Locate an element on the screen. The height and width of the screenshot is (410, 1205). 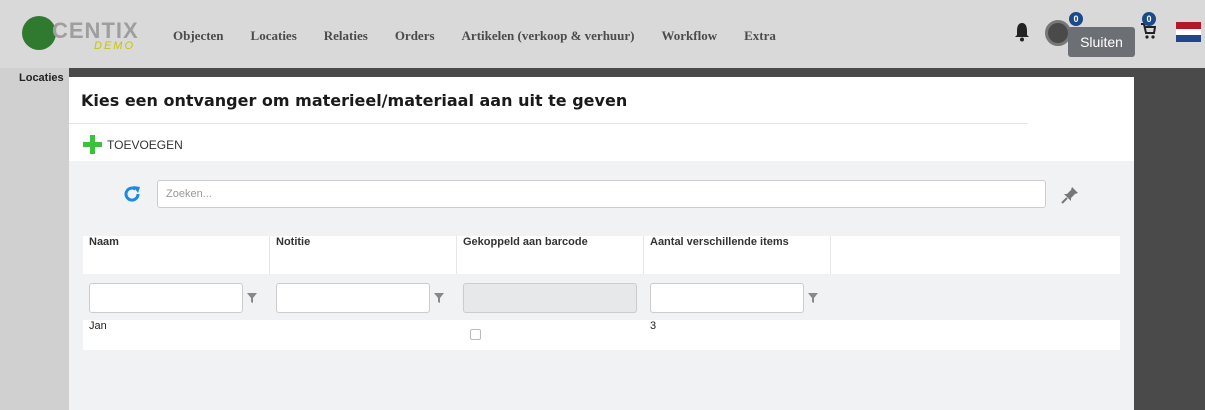
plus-icon is located at coordinates (92, 144).